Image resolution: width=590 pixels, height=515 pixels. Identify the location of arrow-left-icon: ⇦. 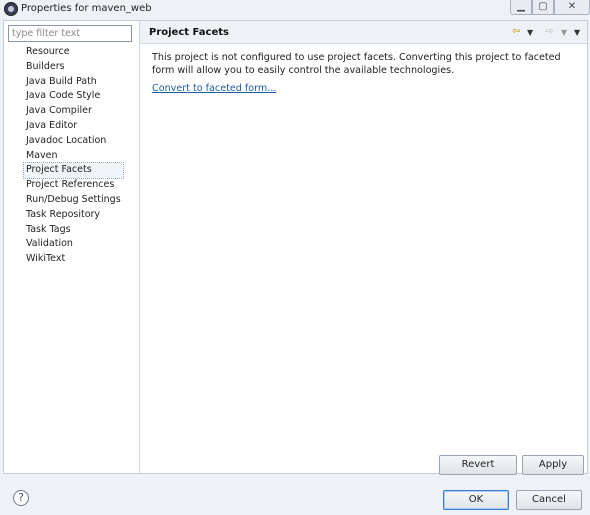
(516, 31).